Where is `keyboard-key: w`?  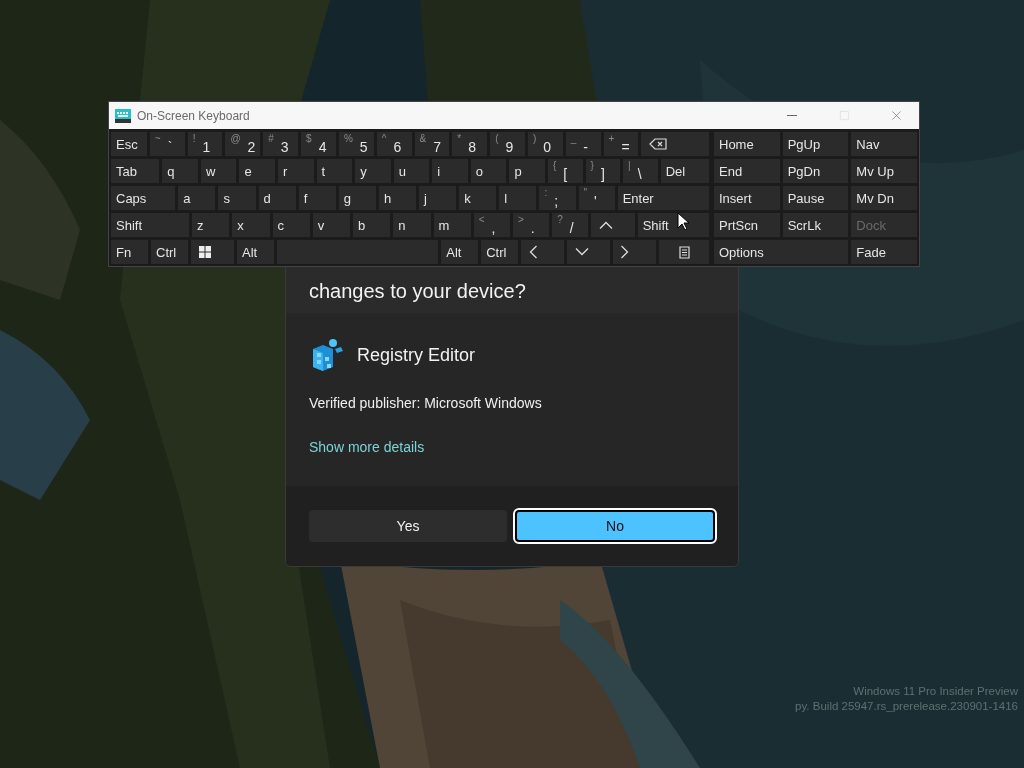
keyboard-key: w is located at coordinates (218, 171).